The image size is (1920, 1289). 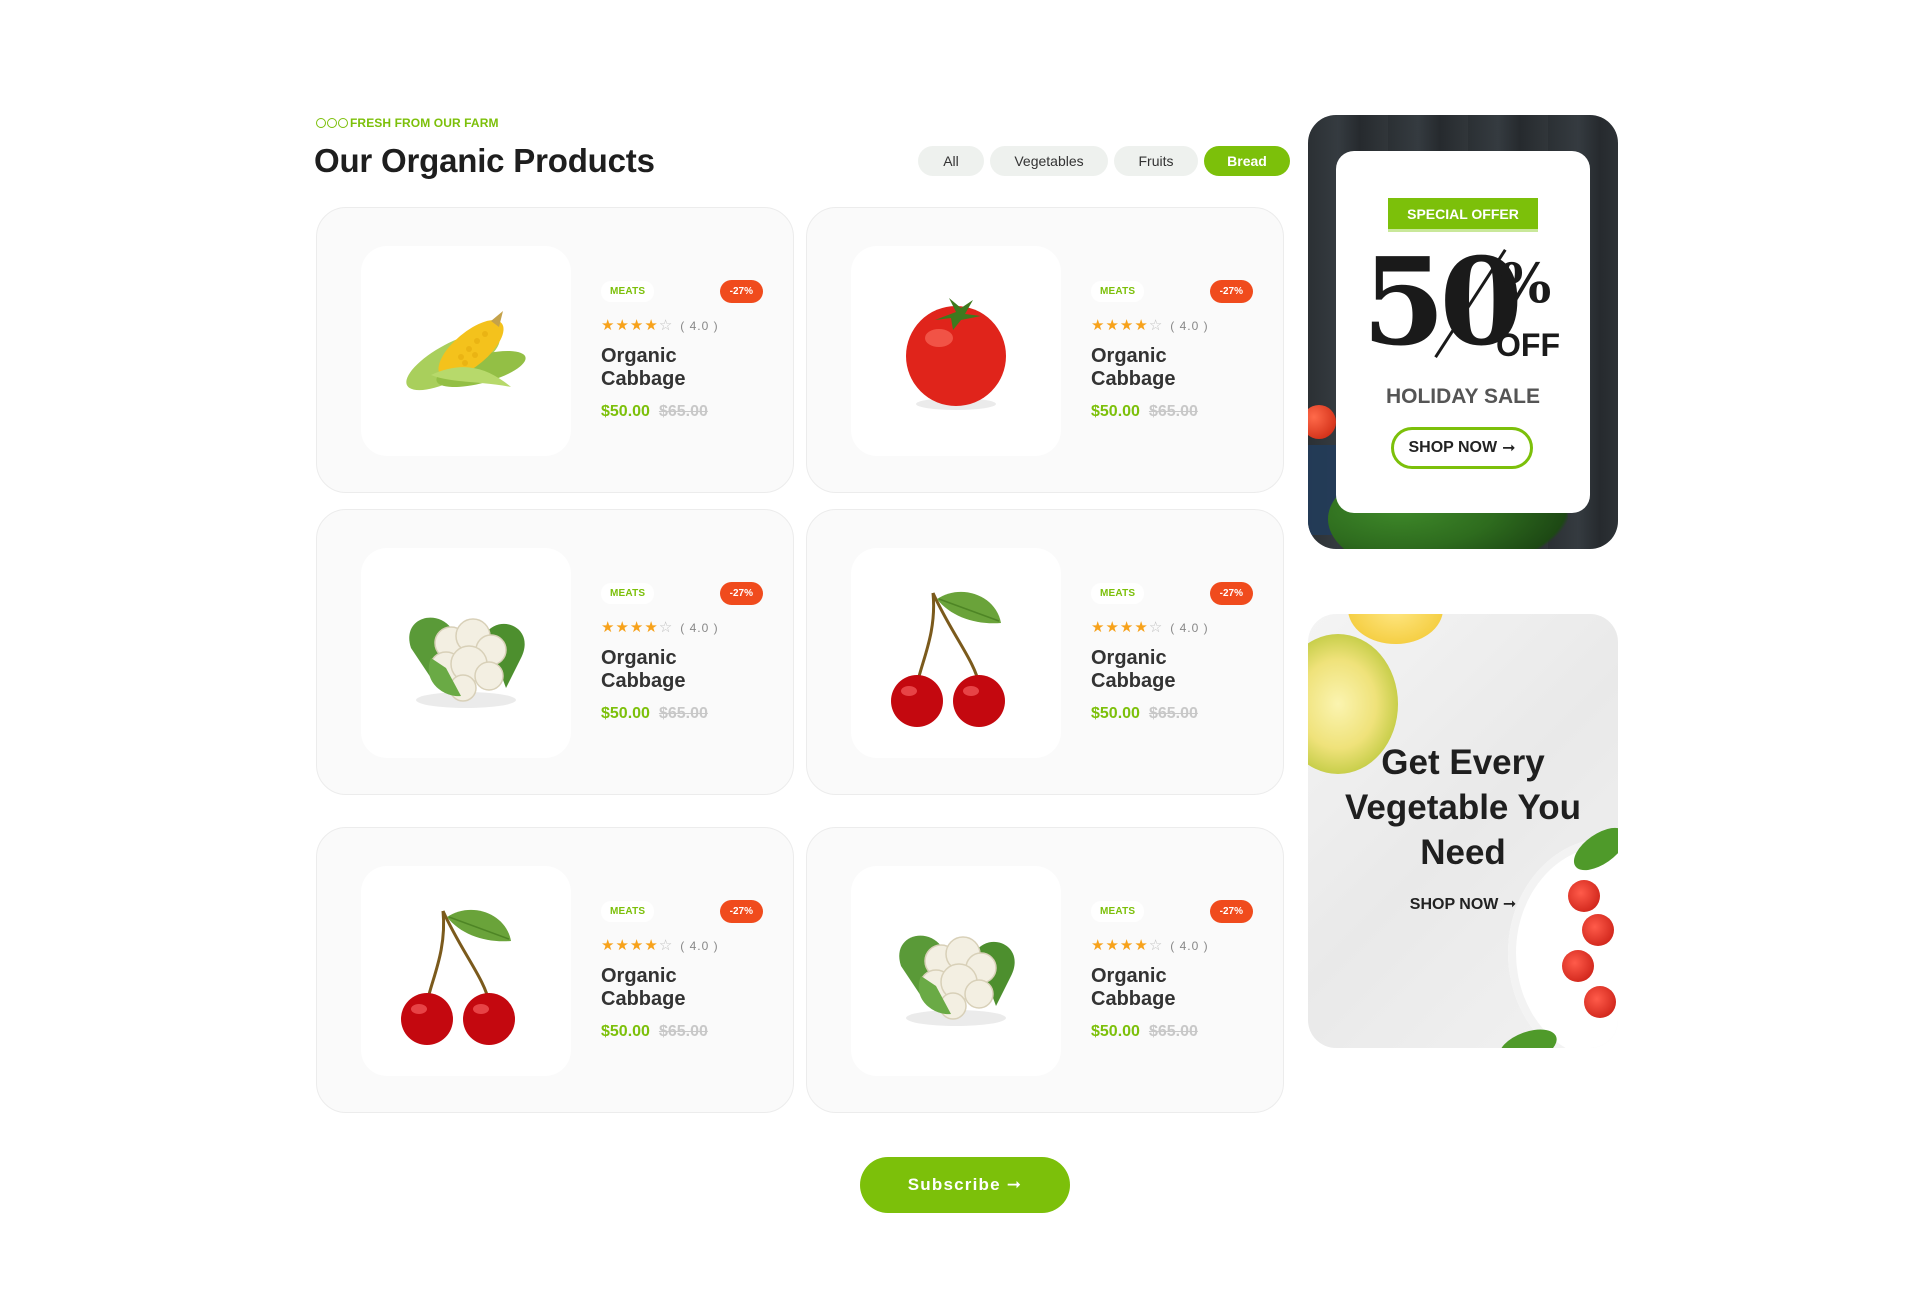 I want to click on special-offer-badge: SPECIAL OFFER, so click(x=1463, y=215).